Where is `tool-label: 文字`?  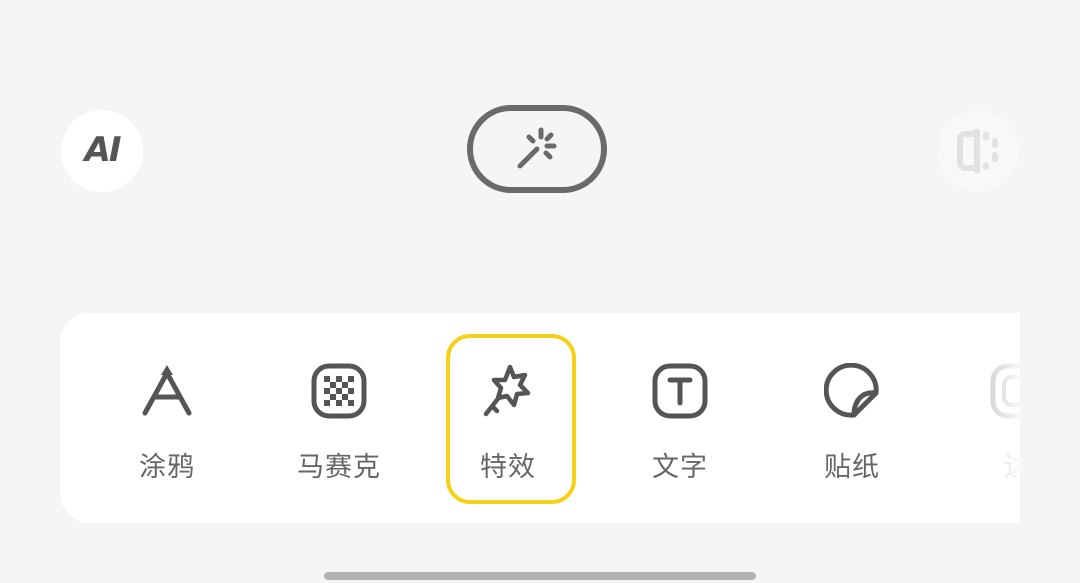
tool-label: 文字 is located at coordinates (680, 467).